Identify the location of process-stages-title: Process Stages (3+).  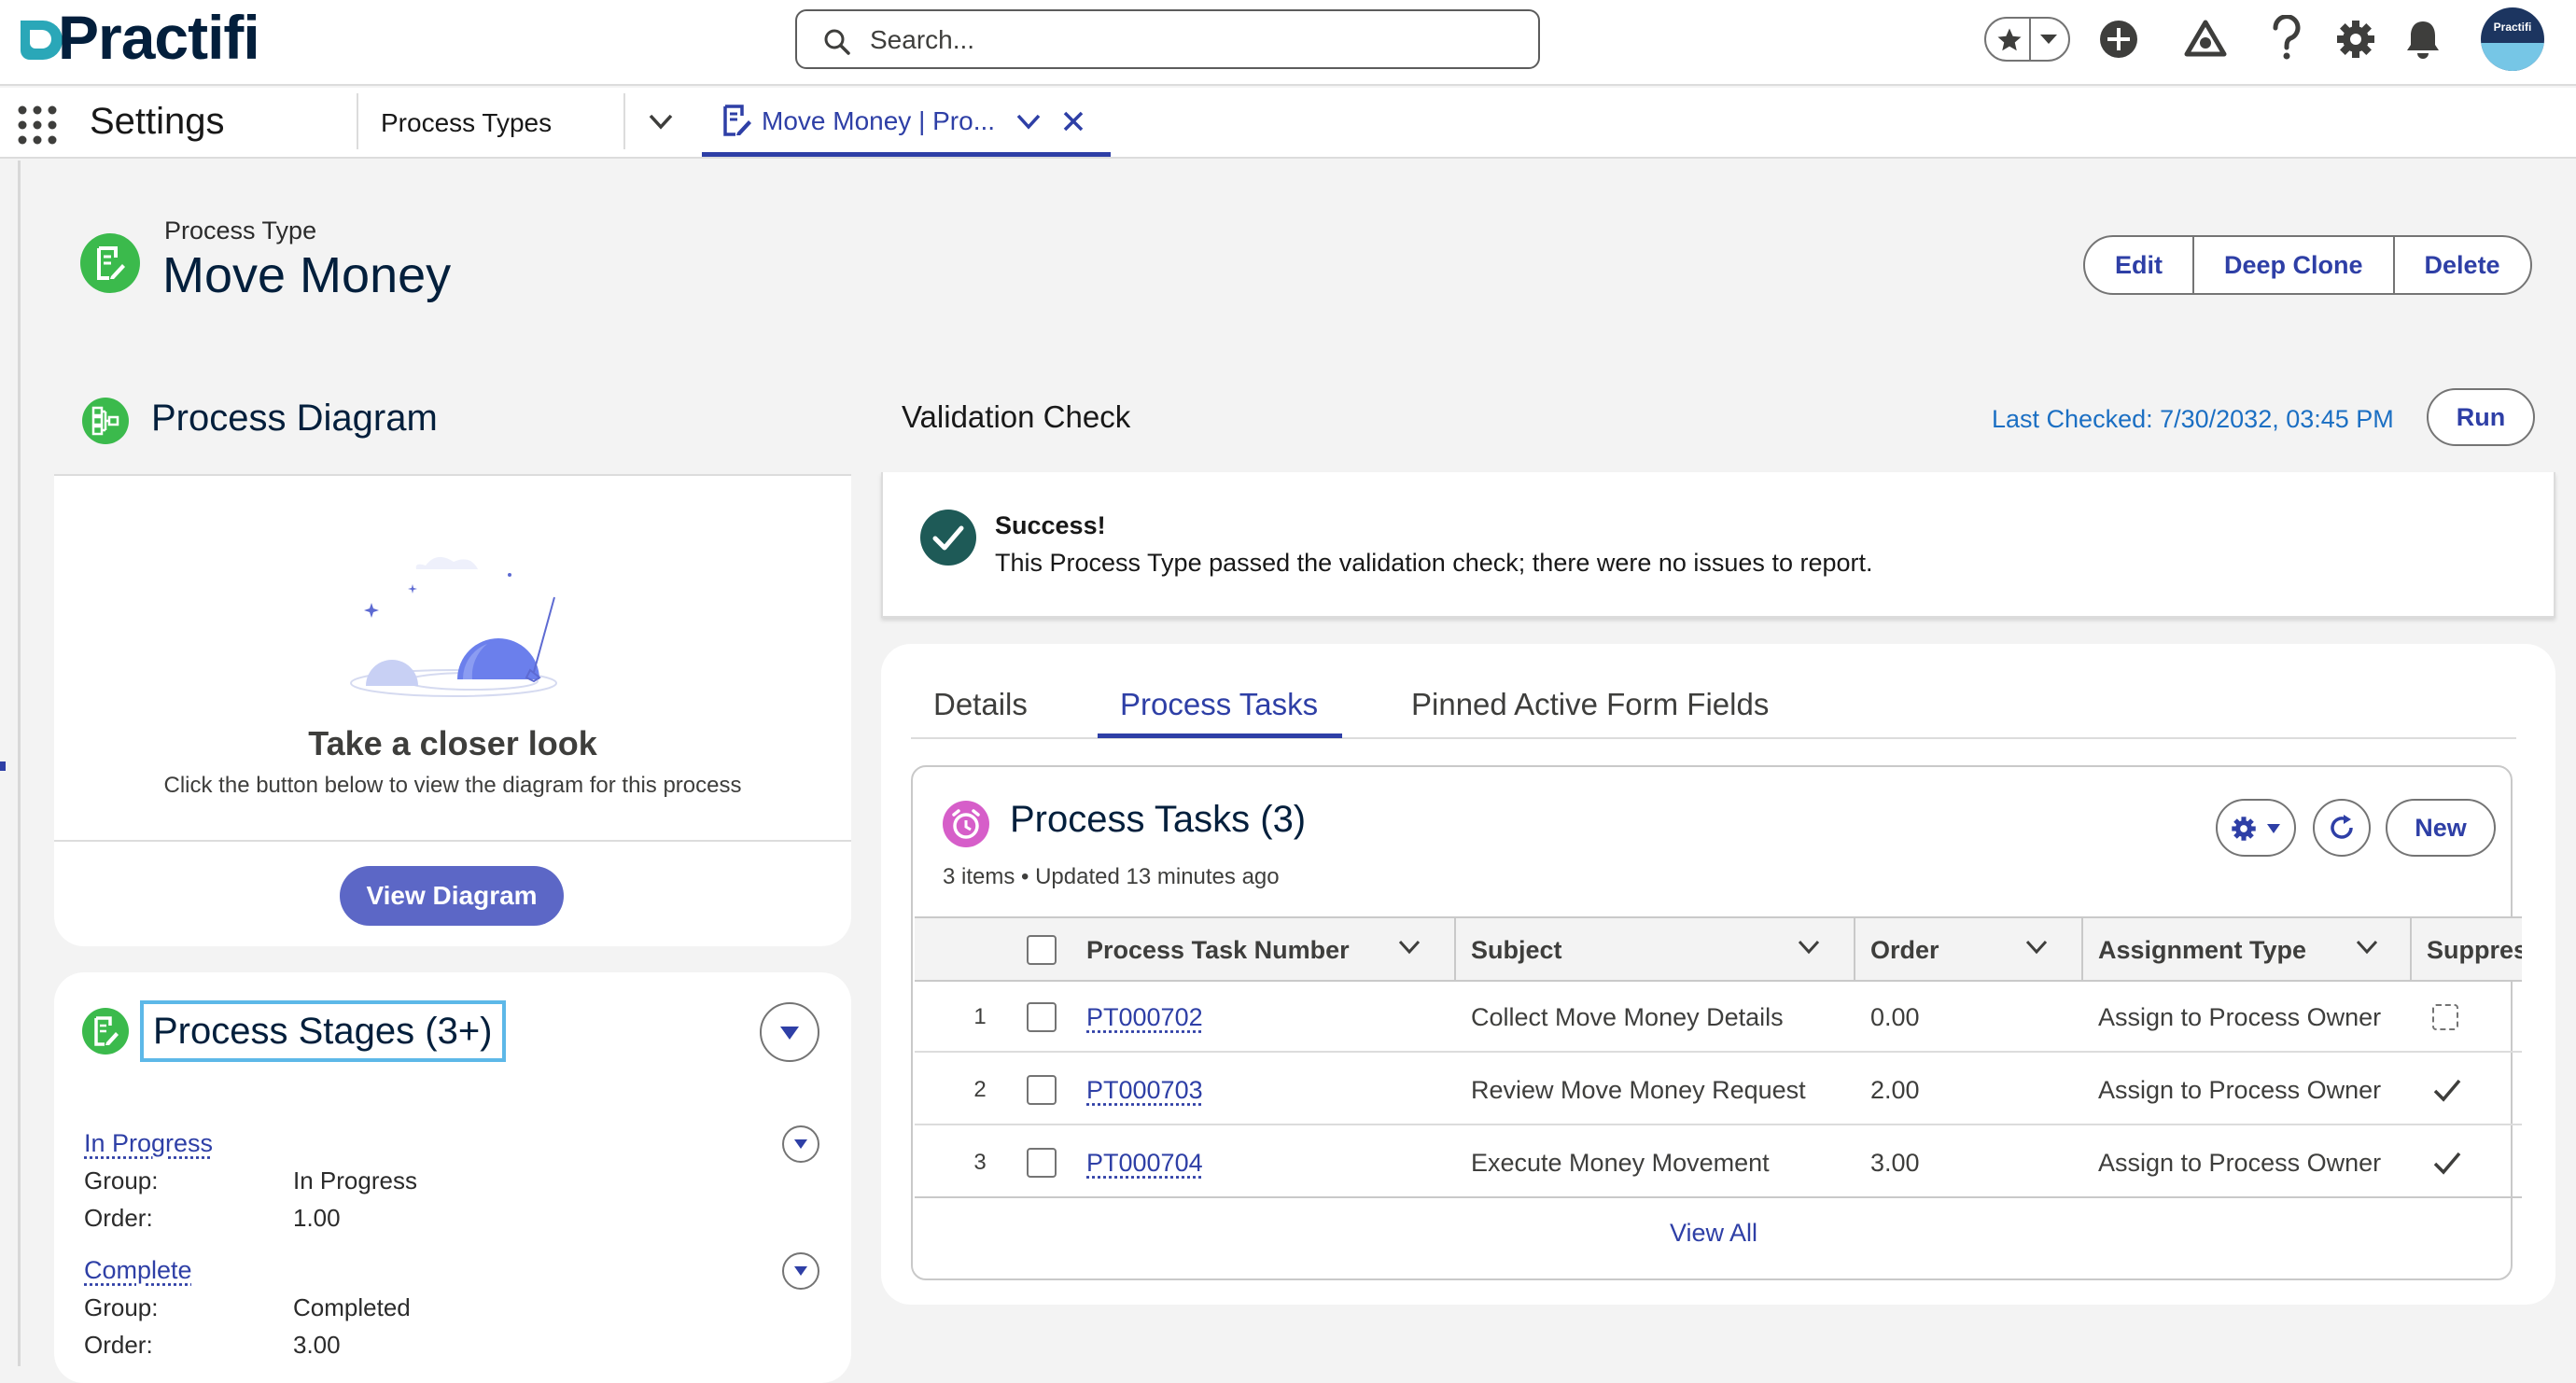
(323, 1031).